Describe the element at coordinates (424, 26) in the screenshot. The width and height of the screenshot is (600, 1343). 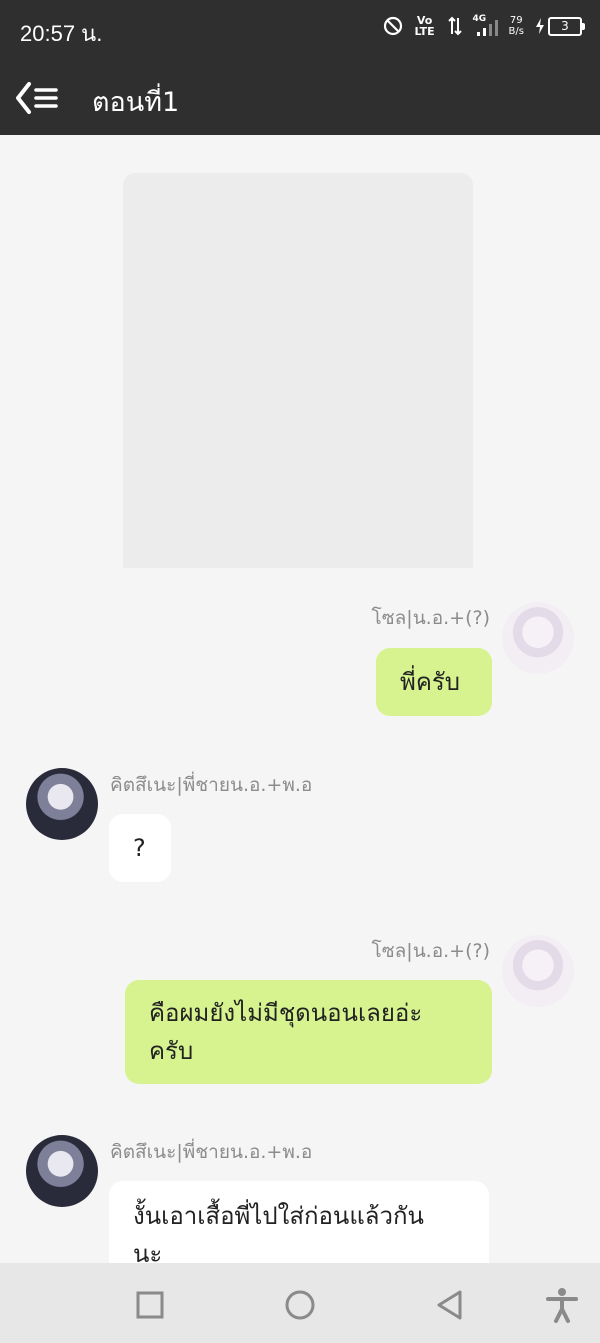
I see `volte-icon: Vo LTE` at that location.